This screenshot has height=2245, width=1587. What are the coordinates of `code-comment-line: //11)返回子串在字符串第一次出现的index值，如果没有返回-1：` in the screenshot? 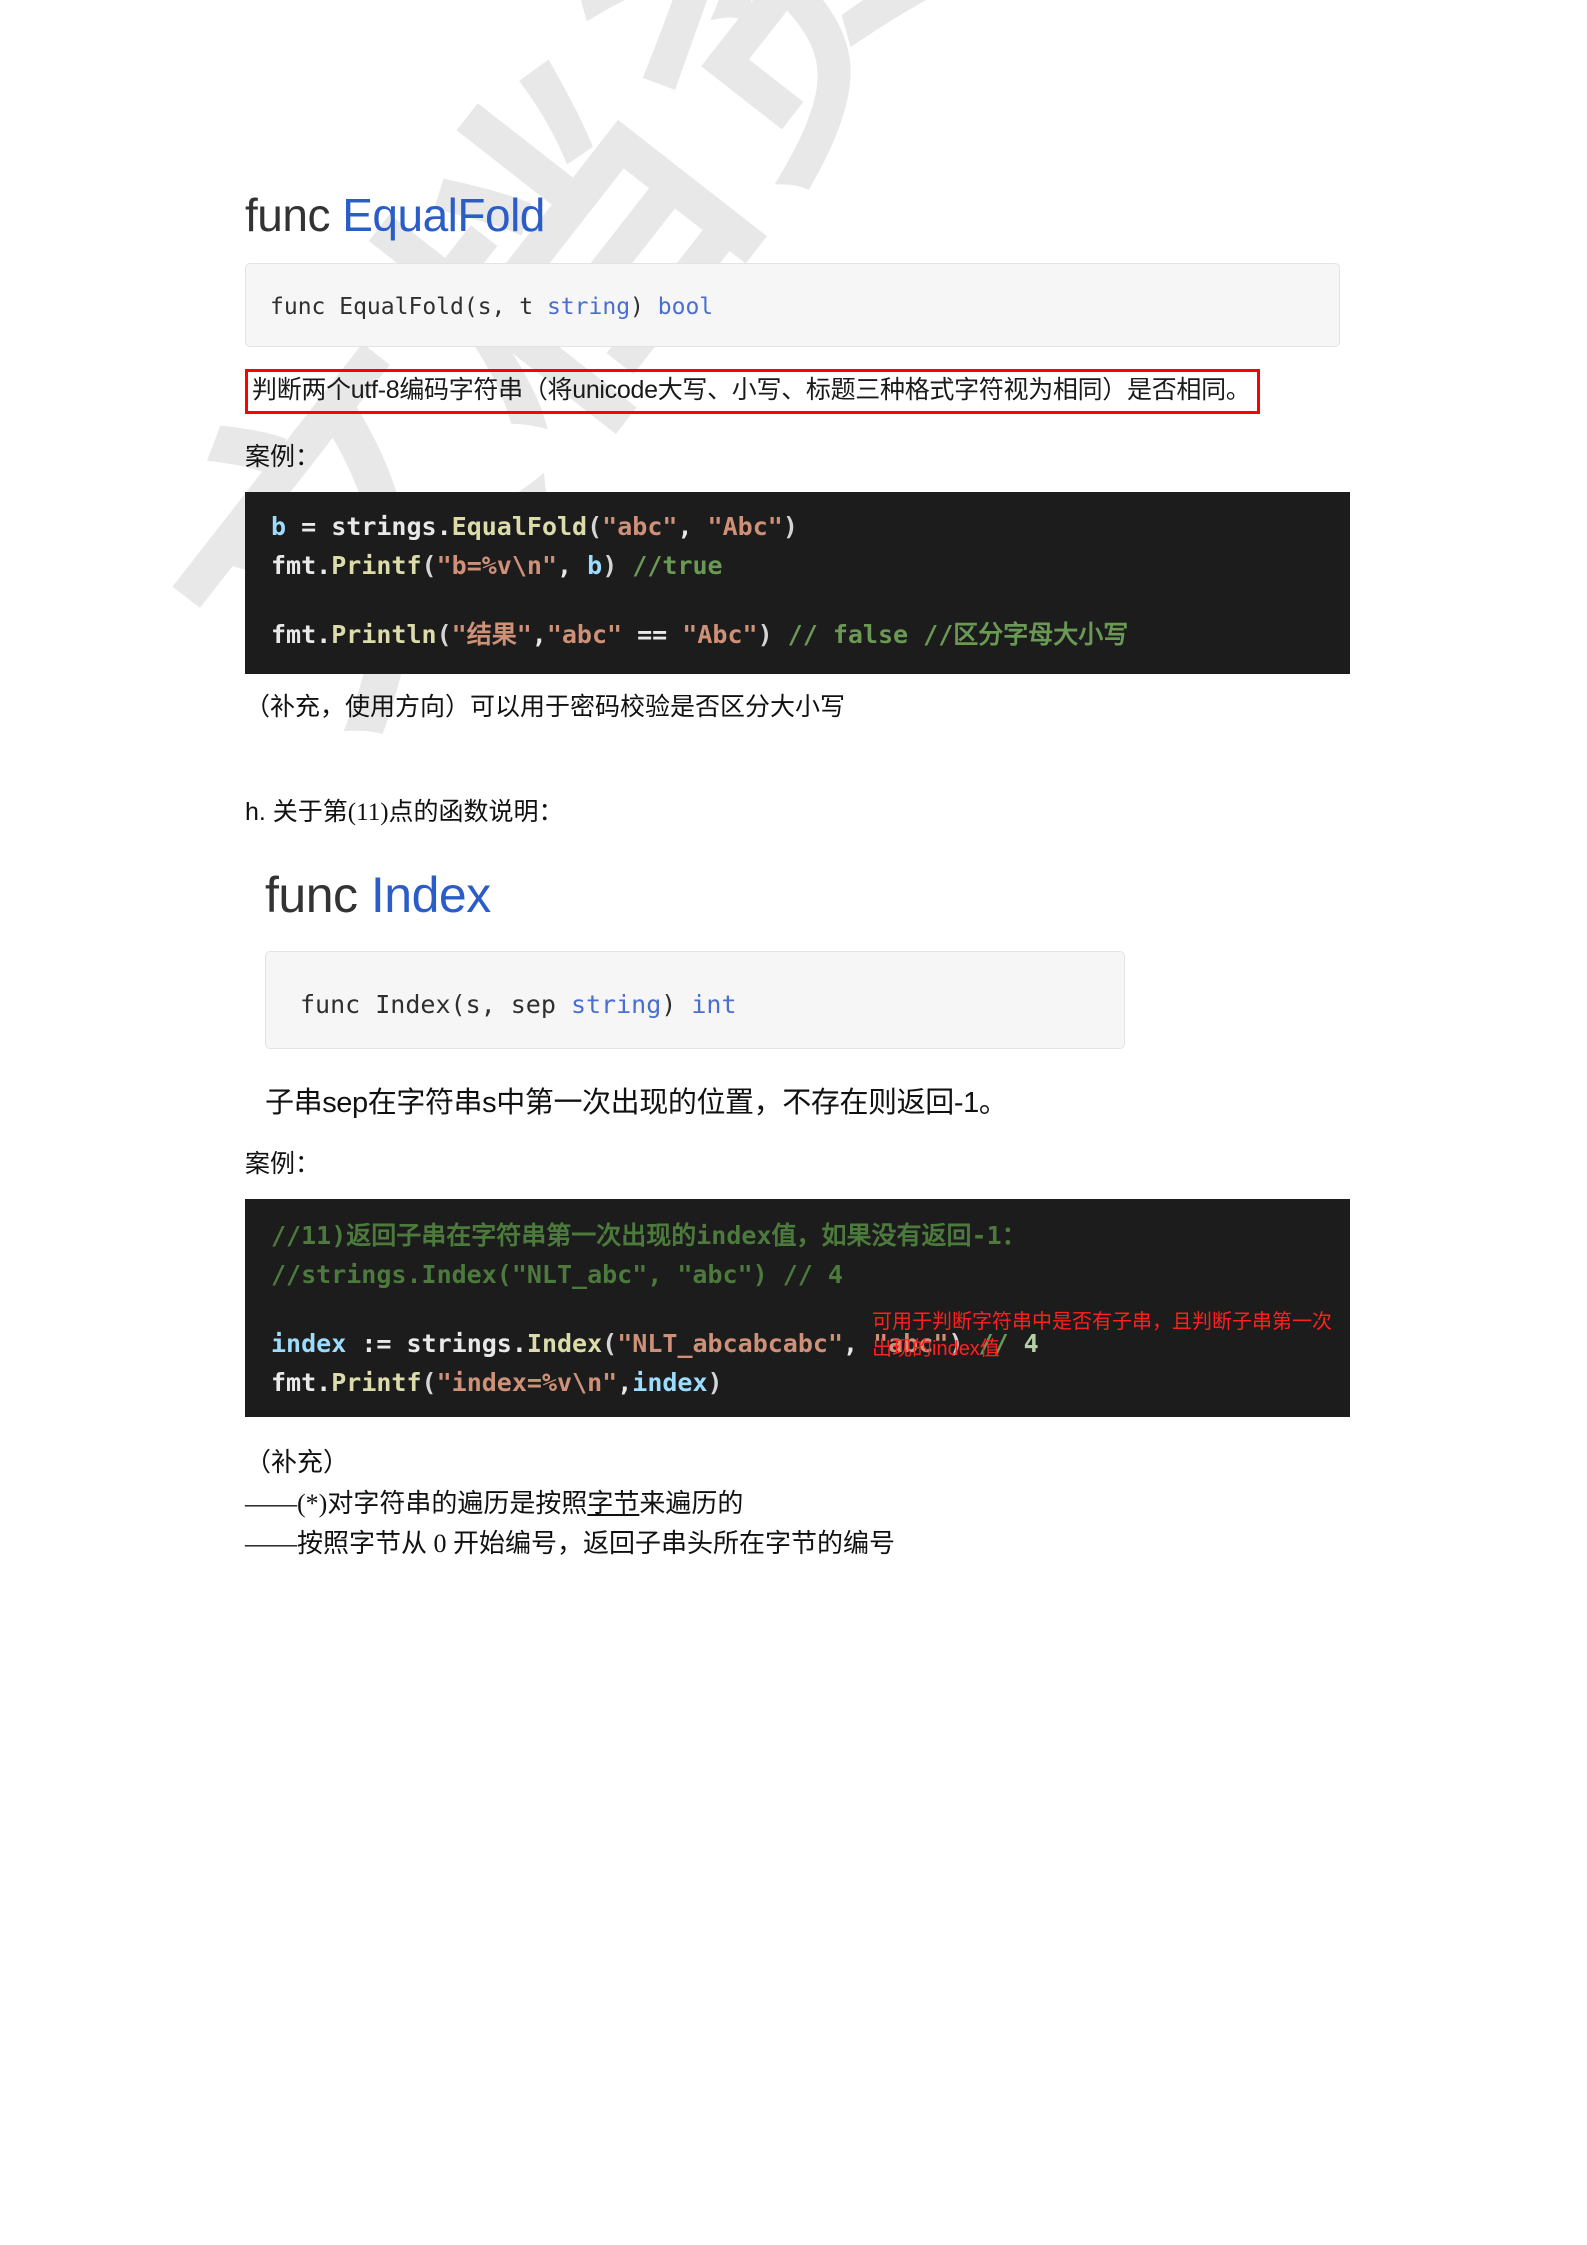 It's located at (649, 1236).